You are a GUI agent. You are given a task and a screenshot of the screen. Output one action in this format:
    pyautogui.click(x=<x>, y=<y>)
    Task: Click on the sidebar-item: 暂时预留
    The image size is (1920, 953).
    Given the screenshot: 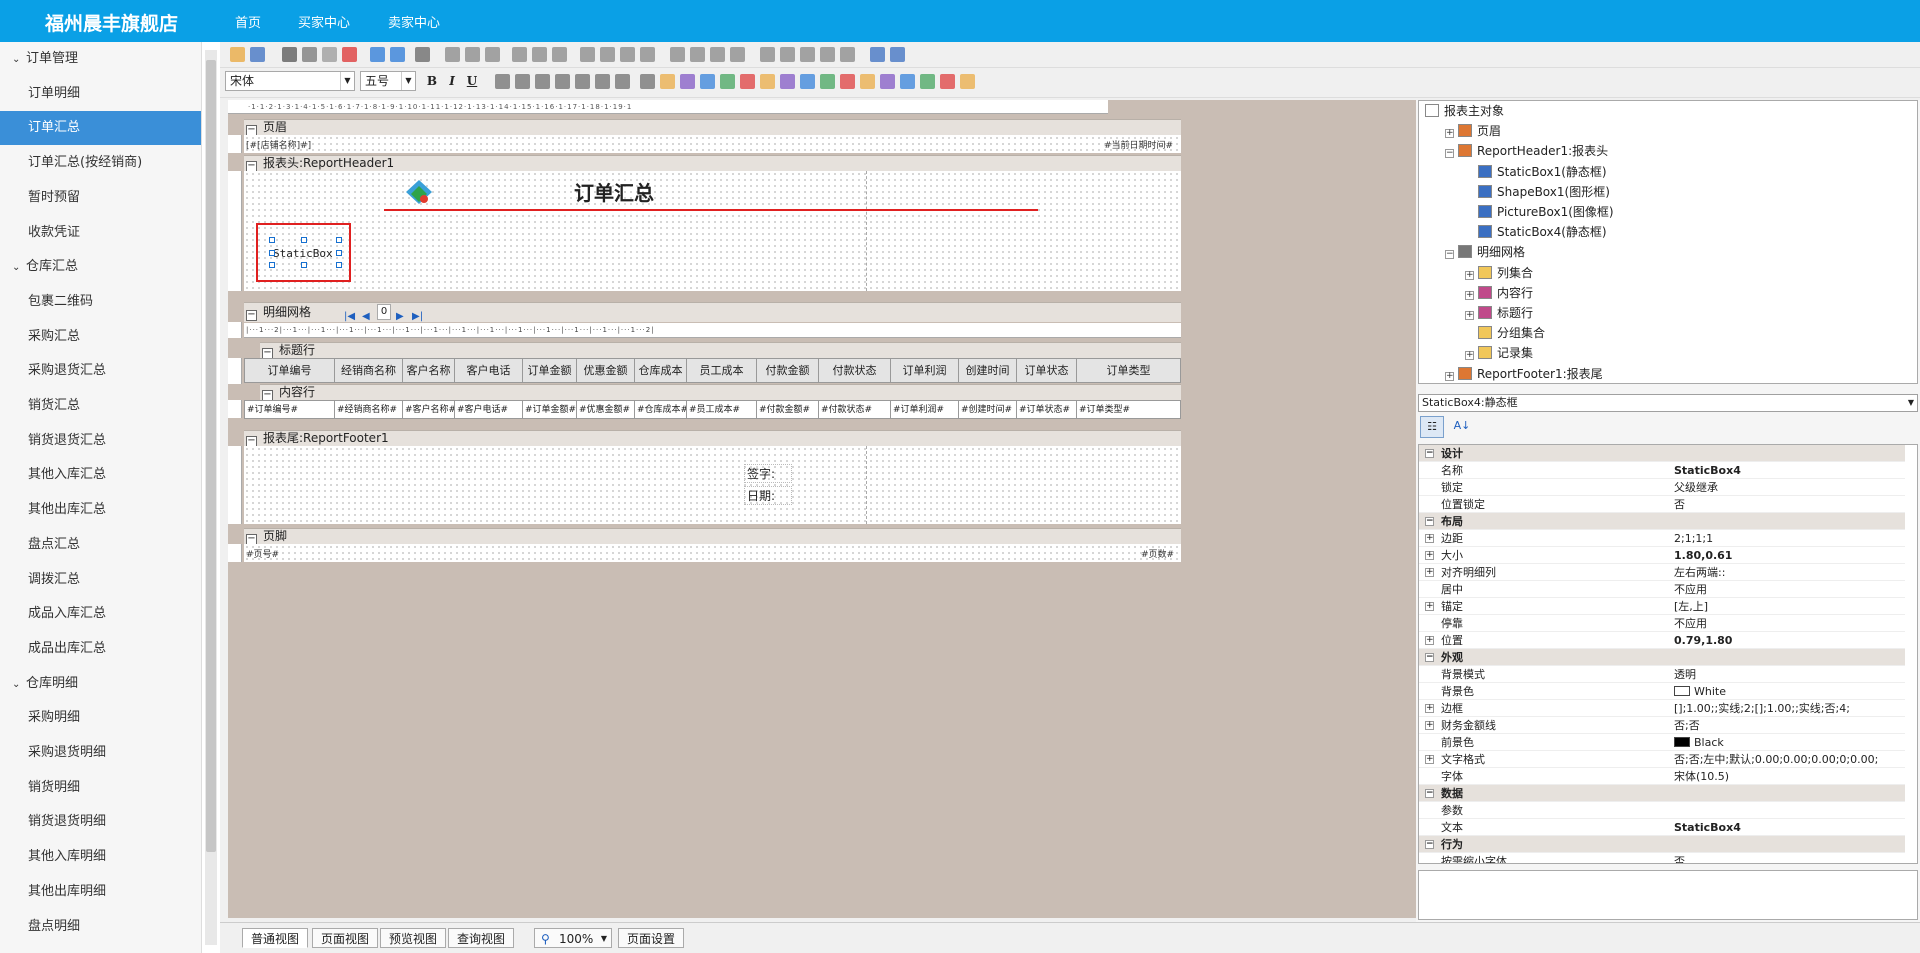 What is the action you would take?
    pyautogui.click(x=100, y=198)
    